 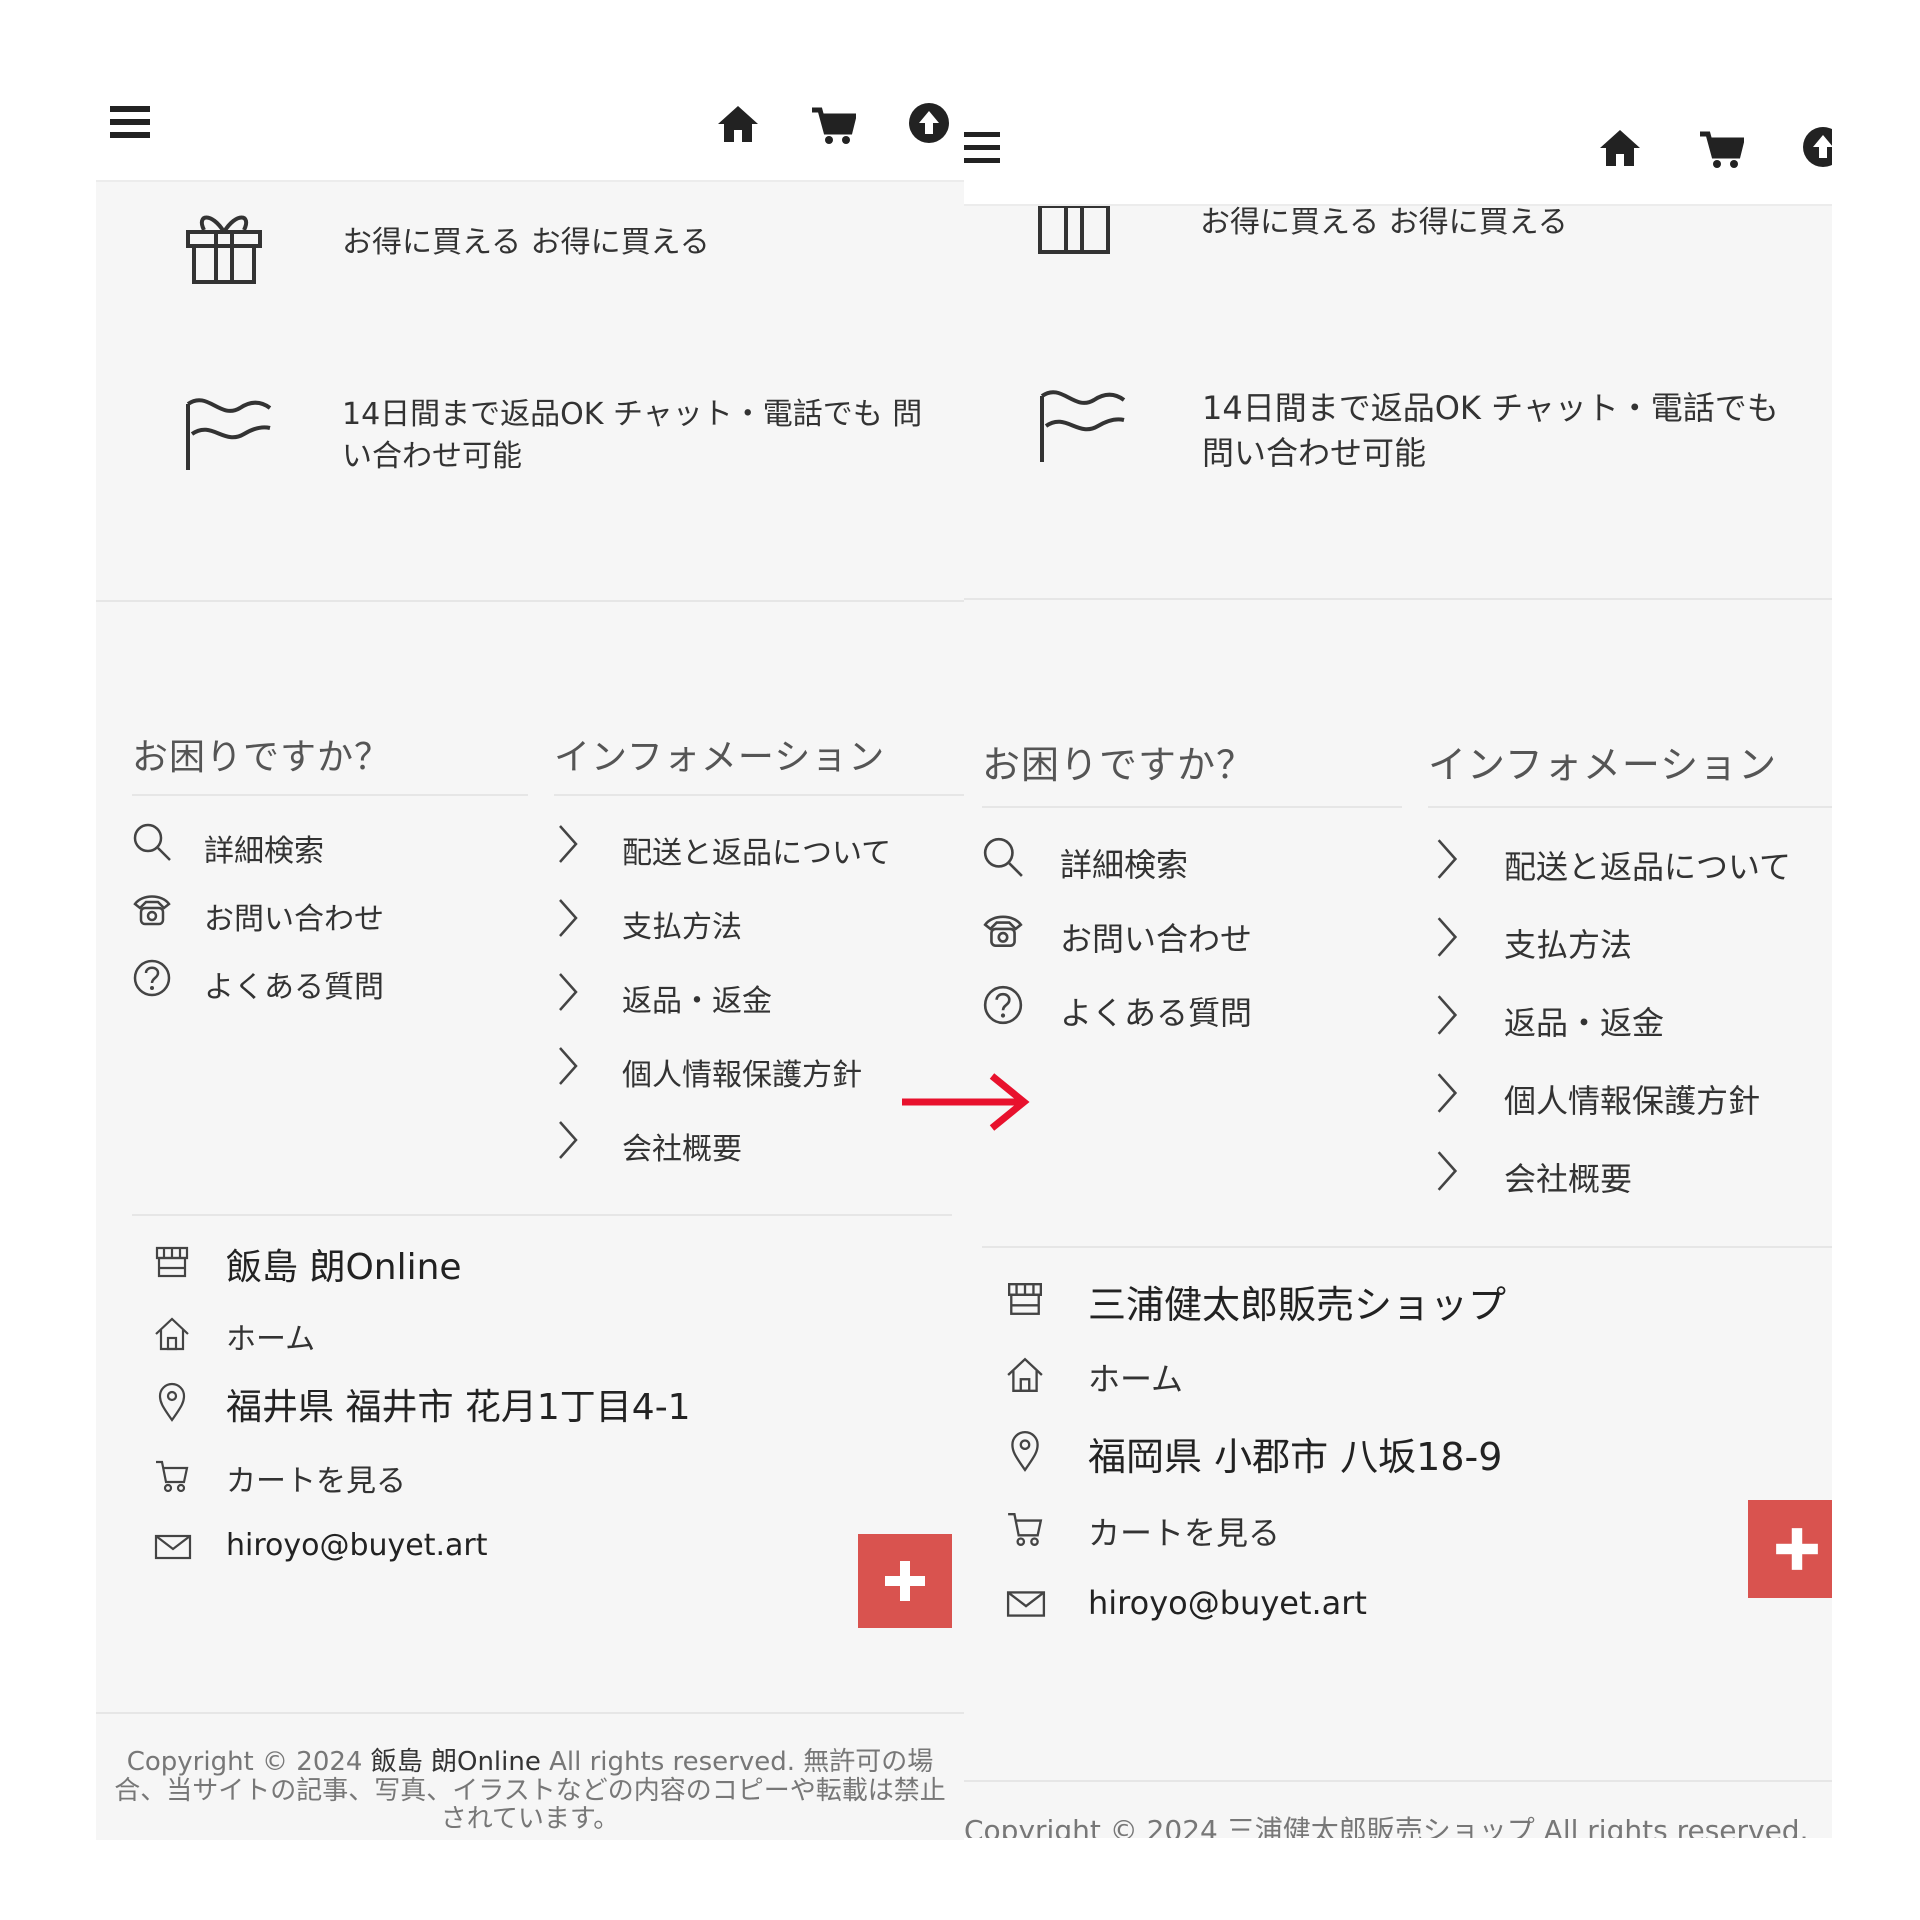 I want to click on shop-name-row: 三浦健太郎販売ショップ, so click(x=1406, y=1300).